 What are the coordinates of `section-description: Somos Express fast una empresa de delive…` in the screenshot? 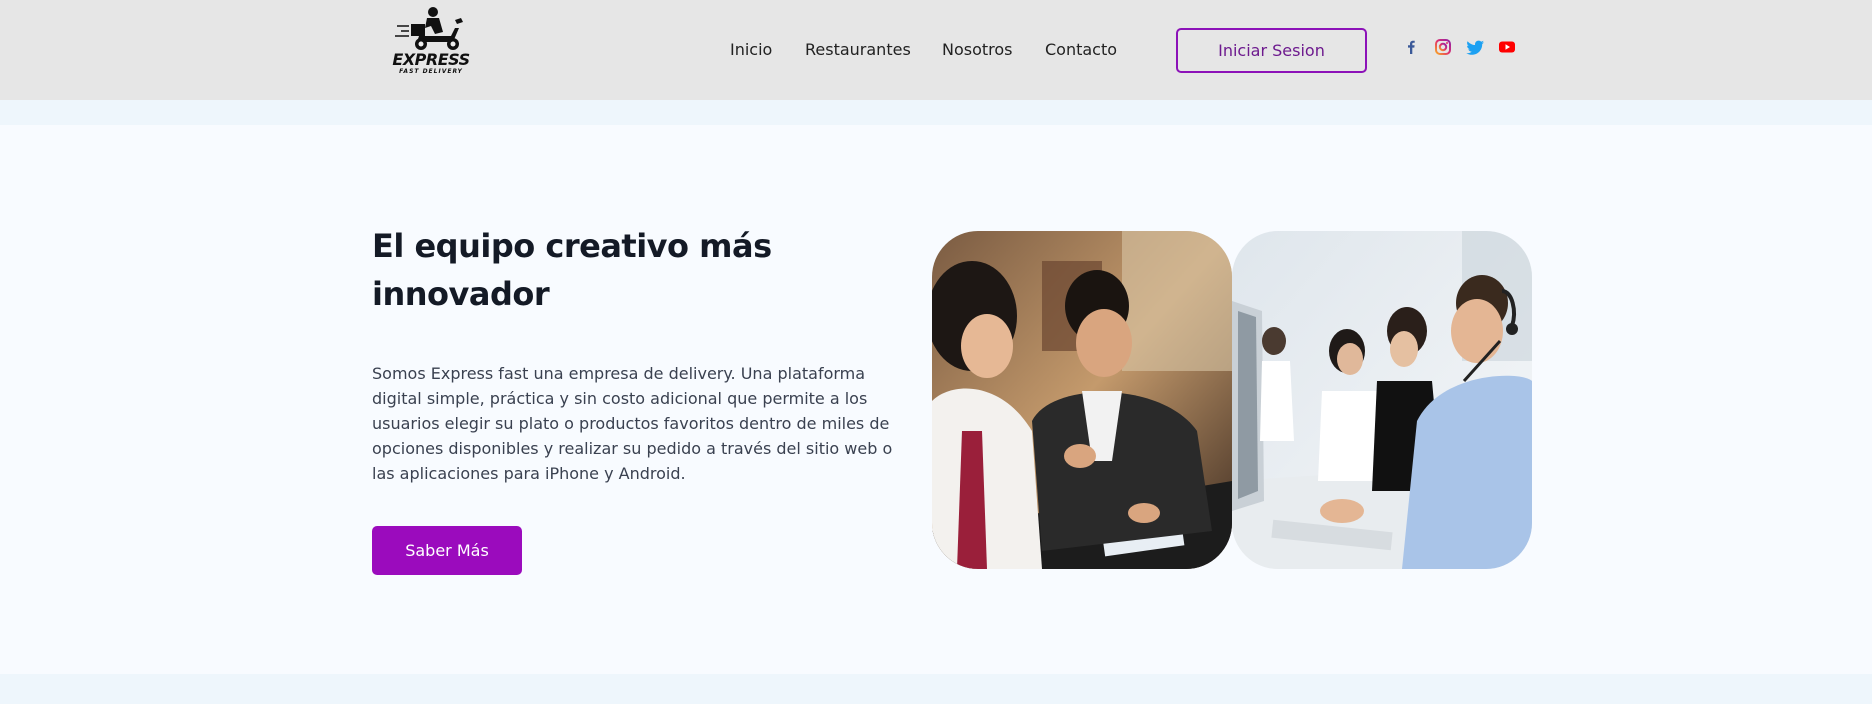 It's located at (632, 423).